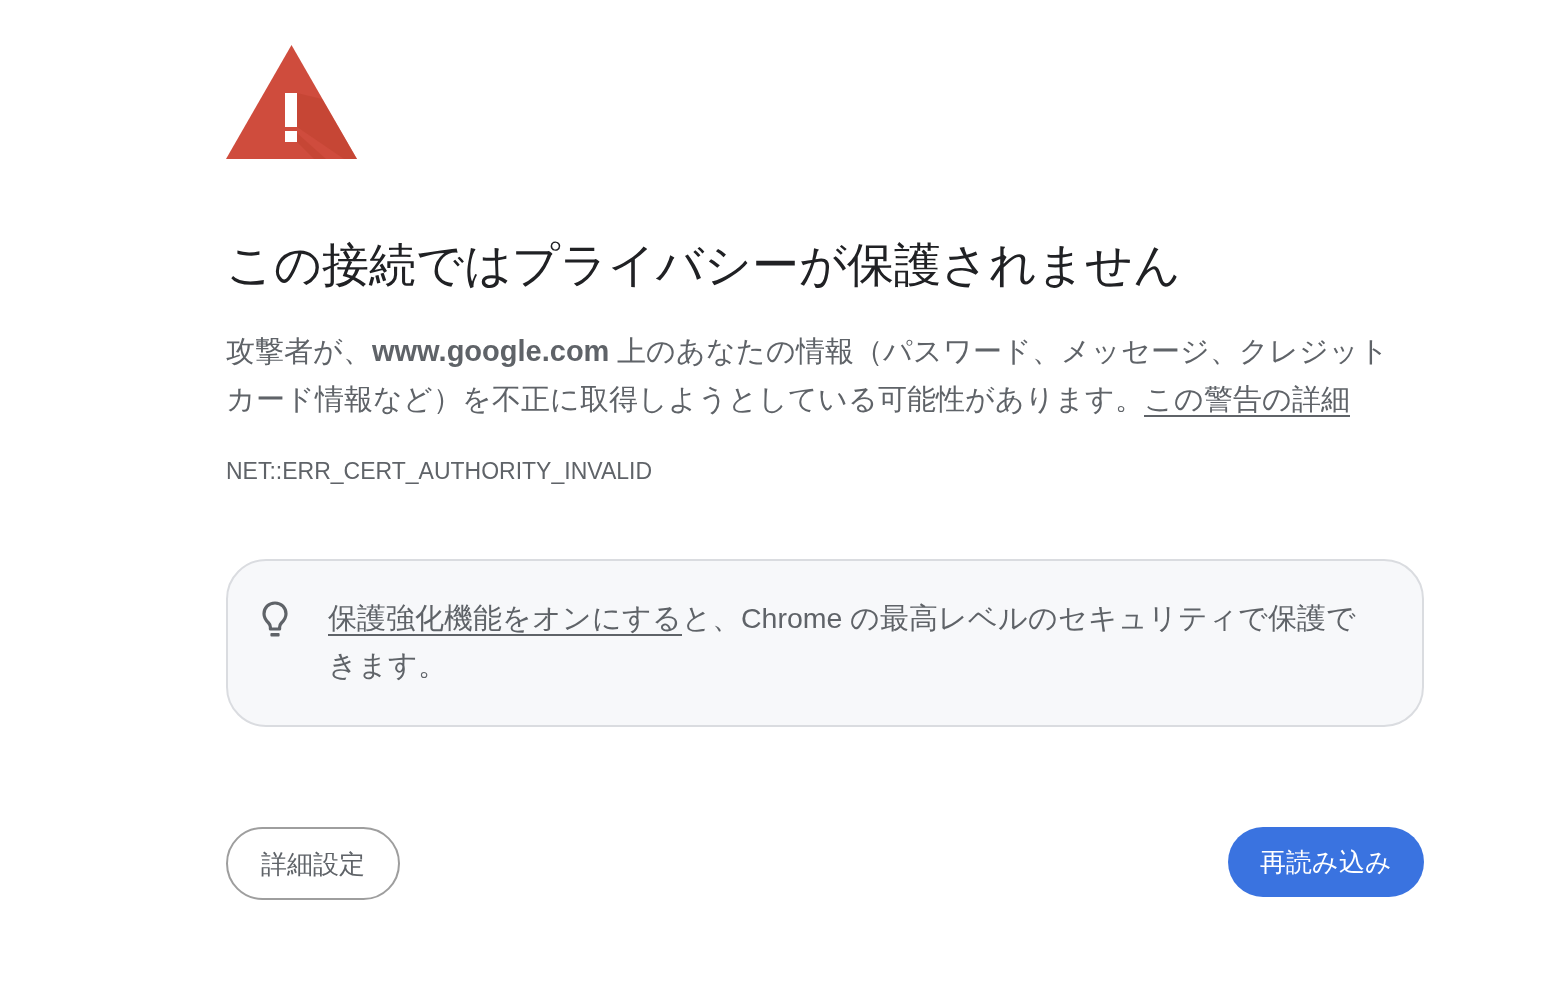 The width and height of the screenshot is (1556, 1002). I want to click on page-title: この接続ではプライバシーが保護されません, so click(704, 265).